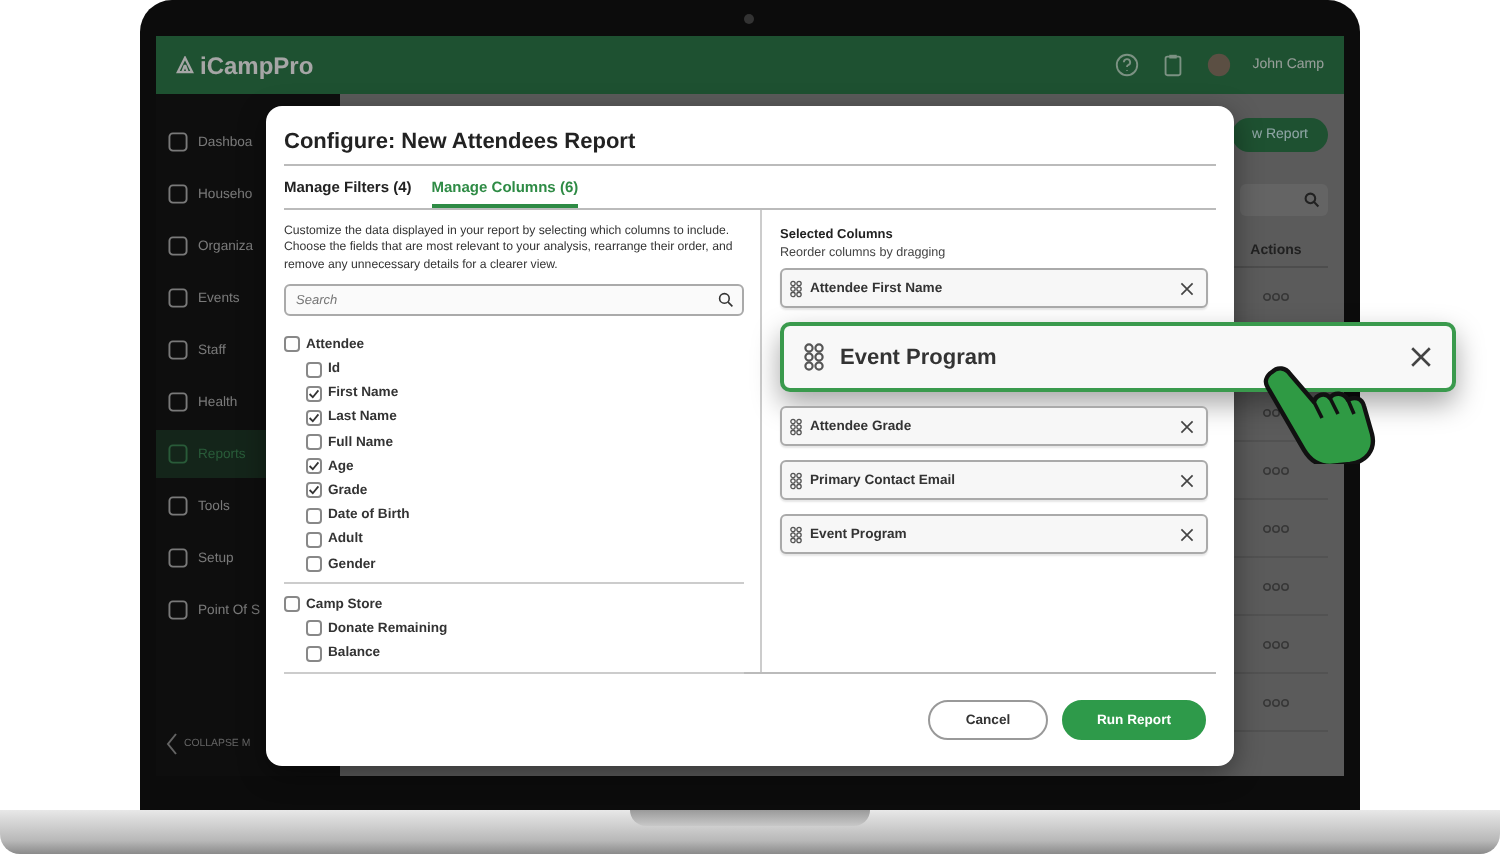 The height and width of the screenshot is (854, 1500). Describe the element at coordinates (1118, 357) in the screenshot. I see `dragged-column-chip: Event Program` at that location.